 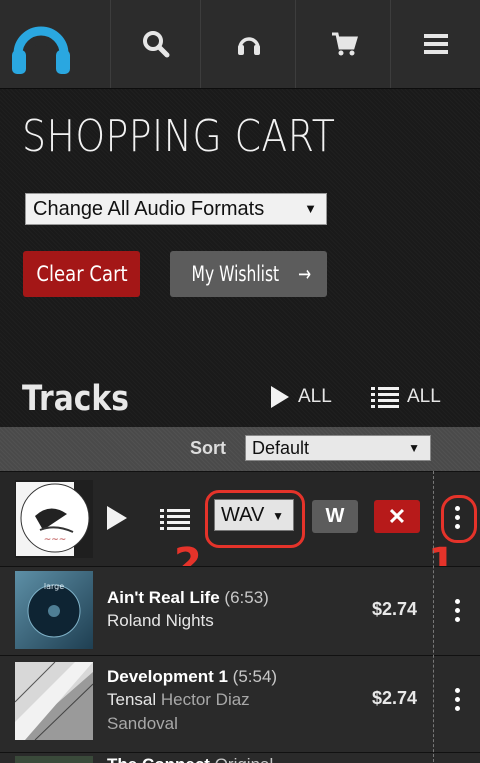 What do you see at coordinates (338, 448) in the screenshot?
I see `sort-select: Default ▼` at bounding box center [338, 448].